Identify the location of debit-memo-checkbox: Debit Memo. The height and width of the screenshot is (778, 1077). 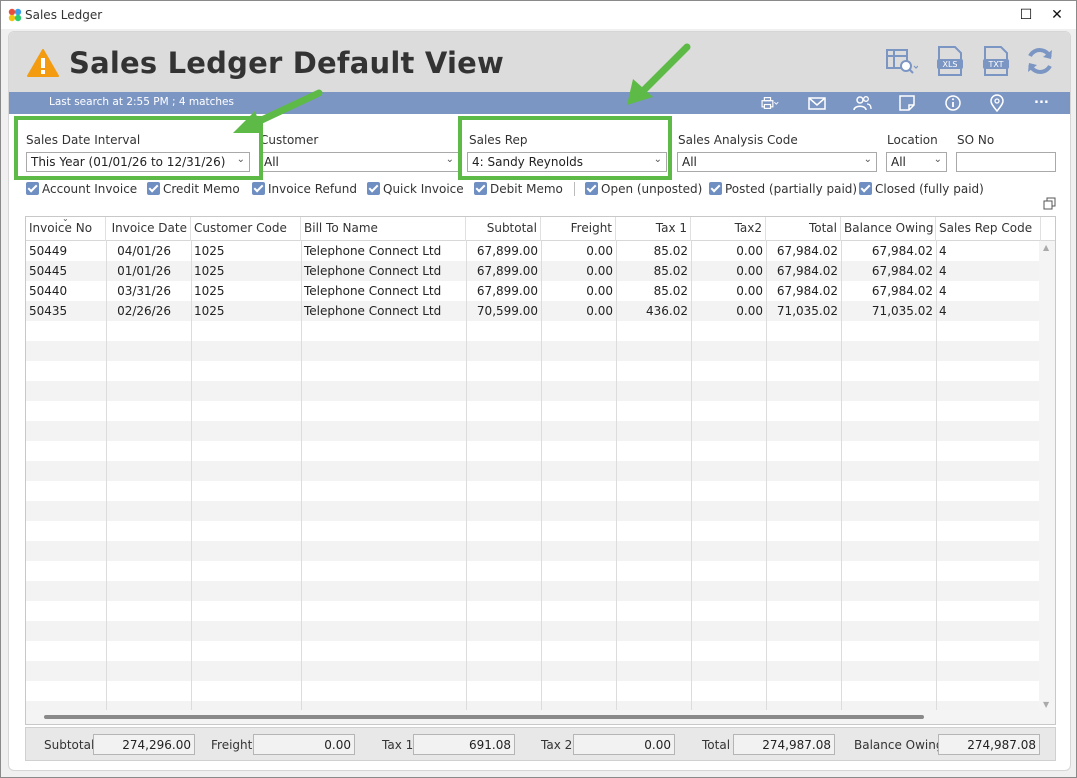
(518, 190).